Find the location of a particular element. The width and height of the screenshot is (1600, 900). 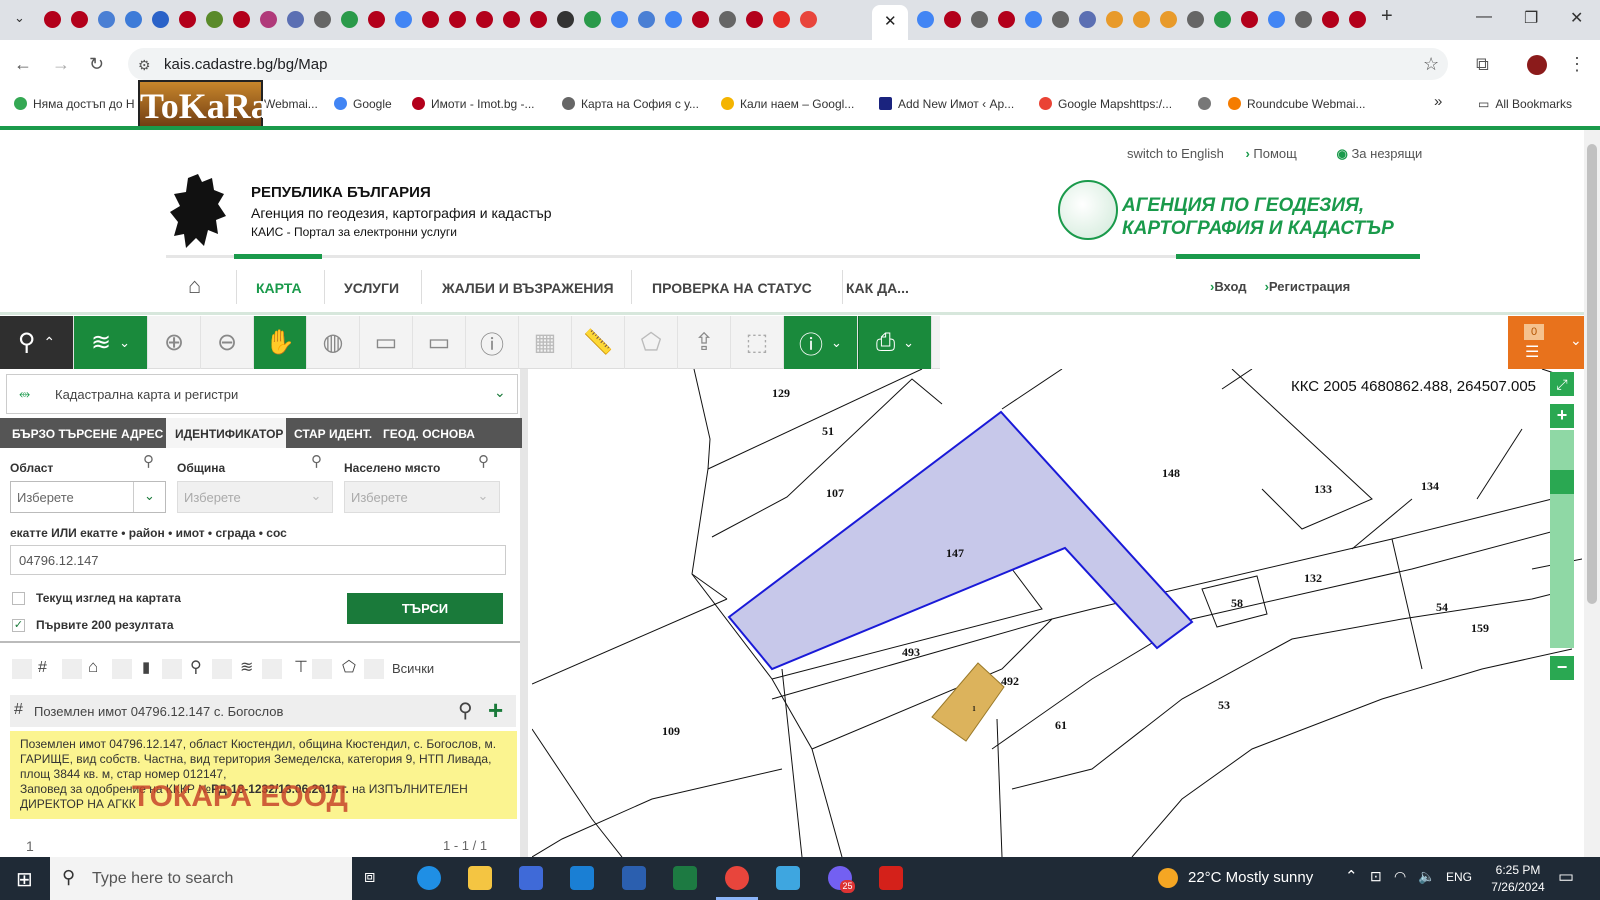

zoom-in-button: ⊕ is located at coordinates (174, 342).